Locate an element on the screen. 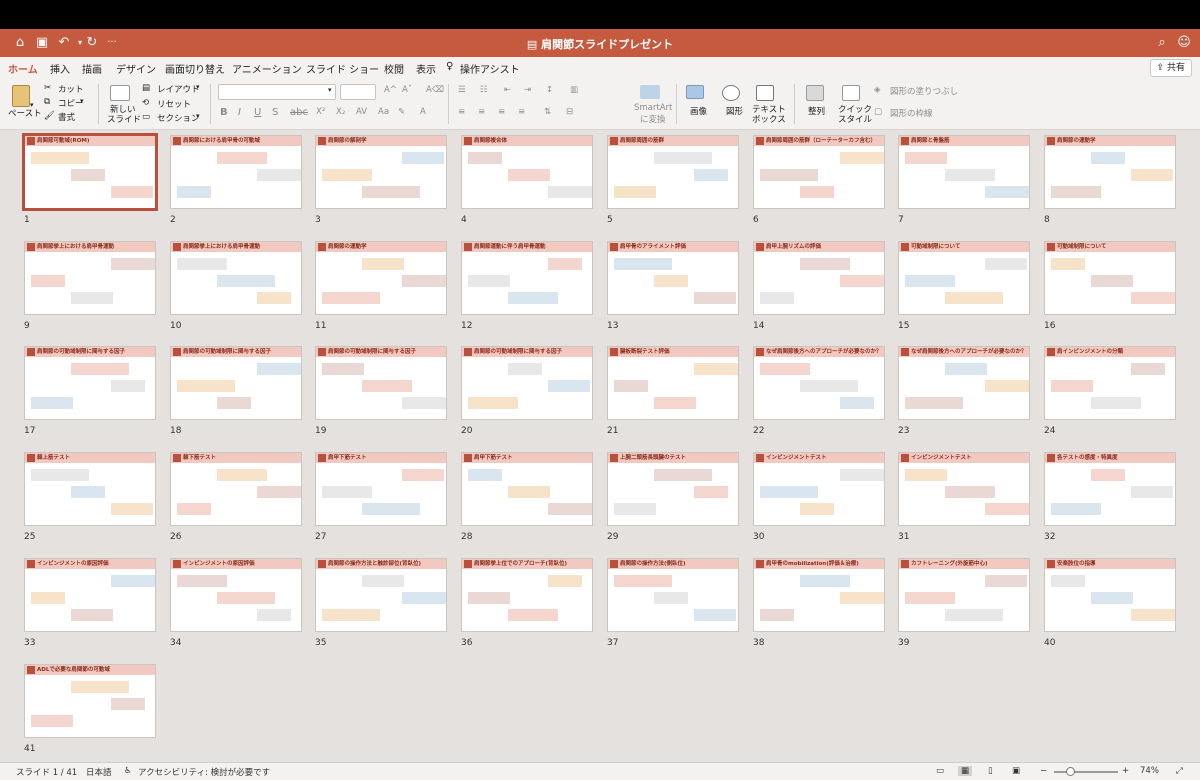 This screenshot has width=1200, height=780. numbering-icon: ☷ is located at coordinates (484, 90).